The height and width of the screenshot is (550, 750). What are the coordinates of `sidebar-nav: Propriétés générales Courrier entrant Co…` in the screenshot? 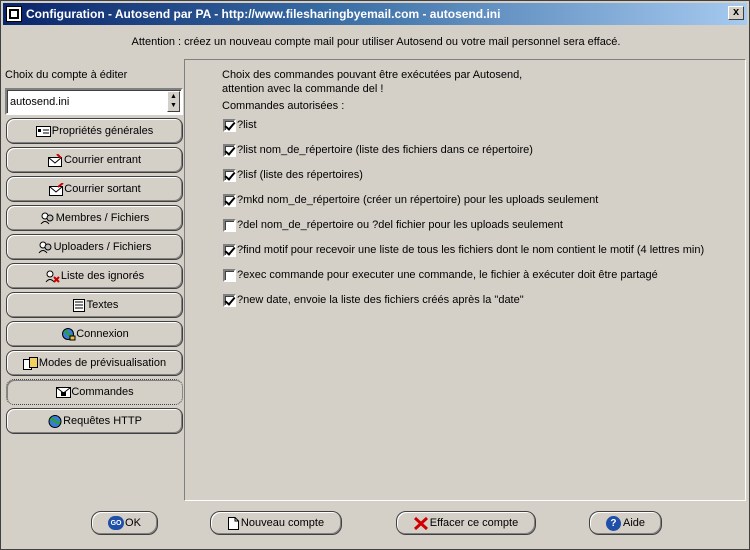 It's located at (94, 277).